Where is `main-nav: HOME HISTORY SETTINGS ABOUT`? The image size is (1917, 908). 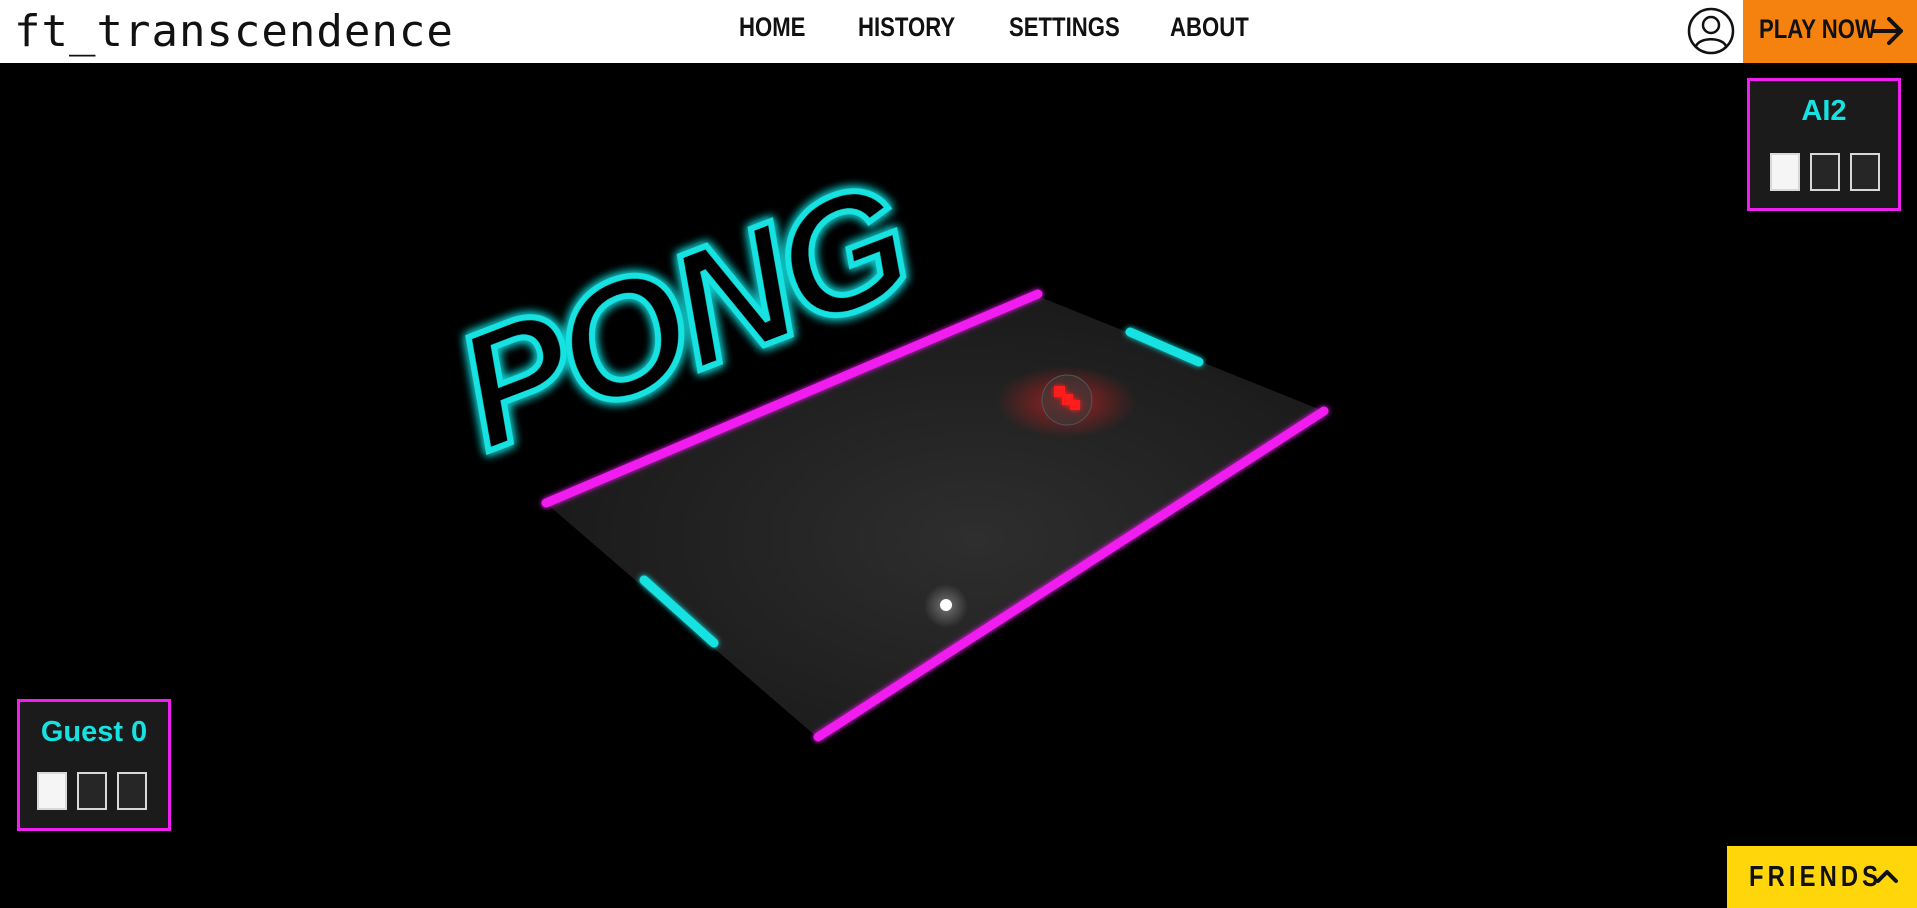
main-nav: HOME HISTORY SETTINGS ABOUT is located at coordinates (958, 31).